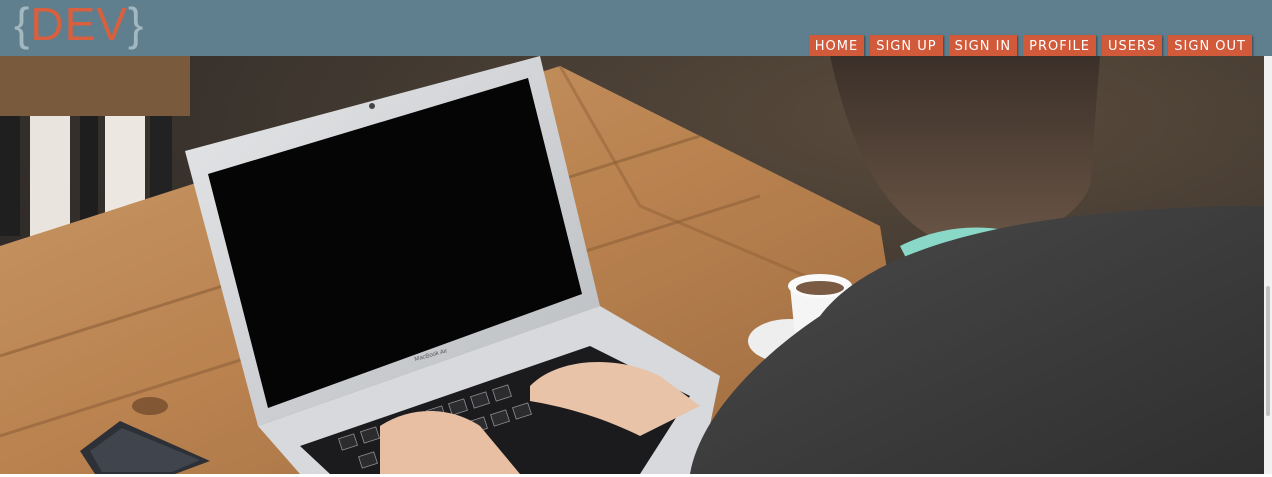 This screenshot has height=477, width=1272. I want to click on logo-close-brace: }, so click(136, 25).